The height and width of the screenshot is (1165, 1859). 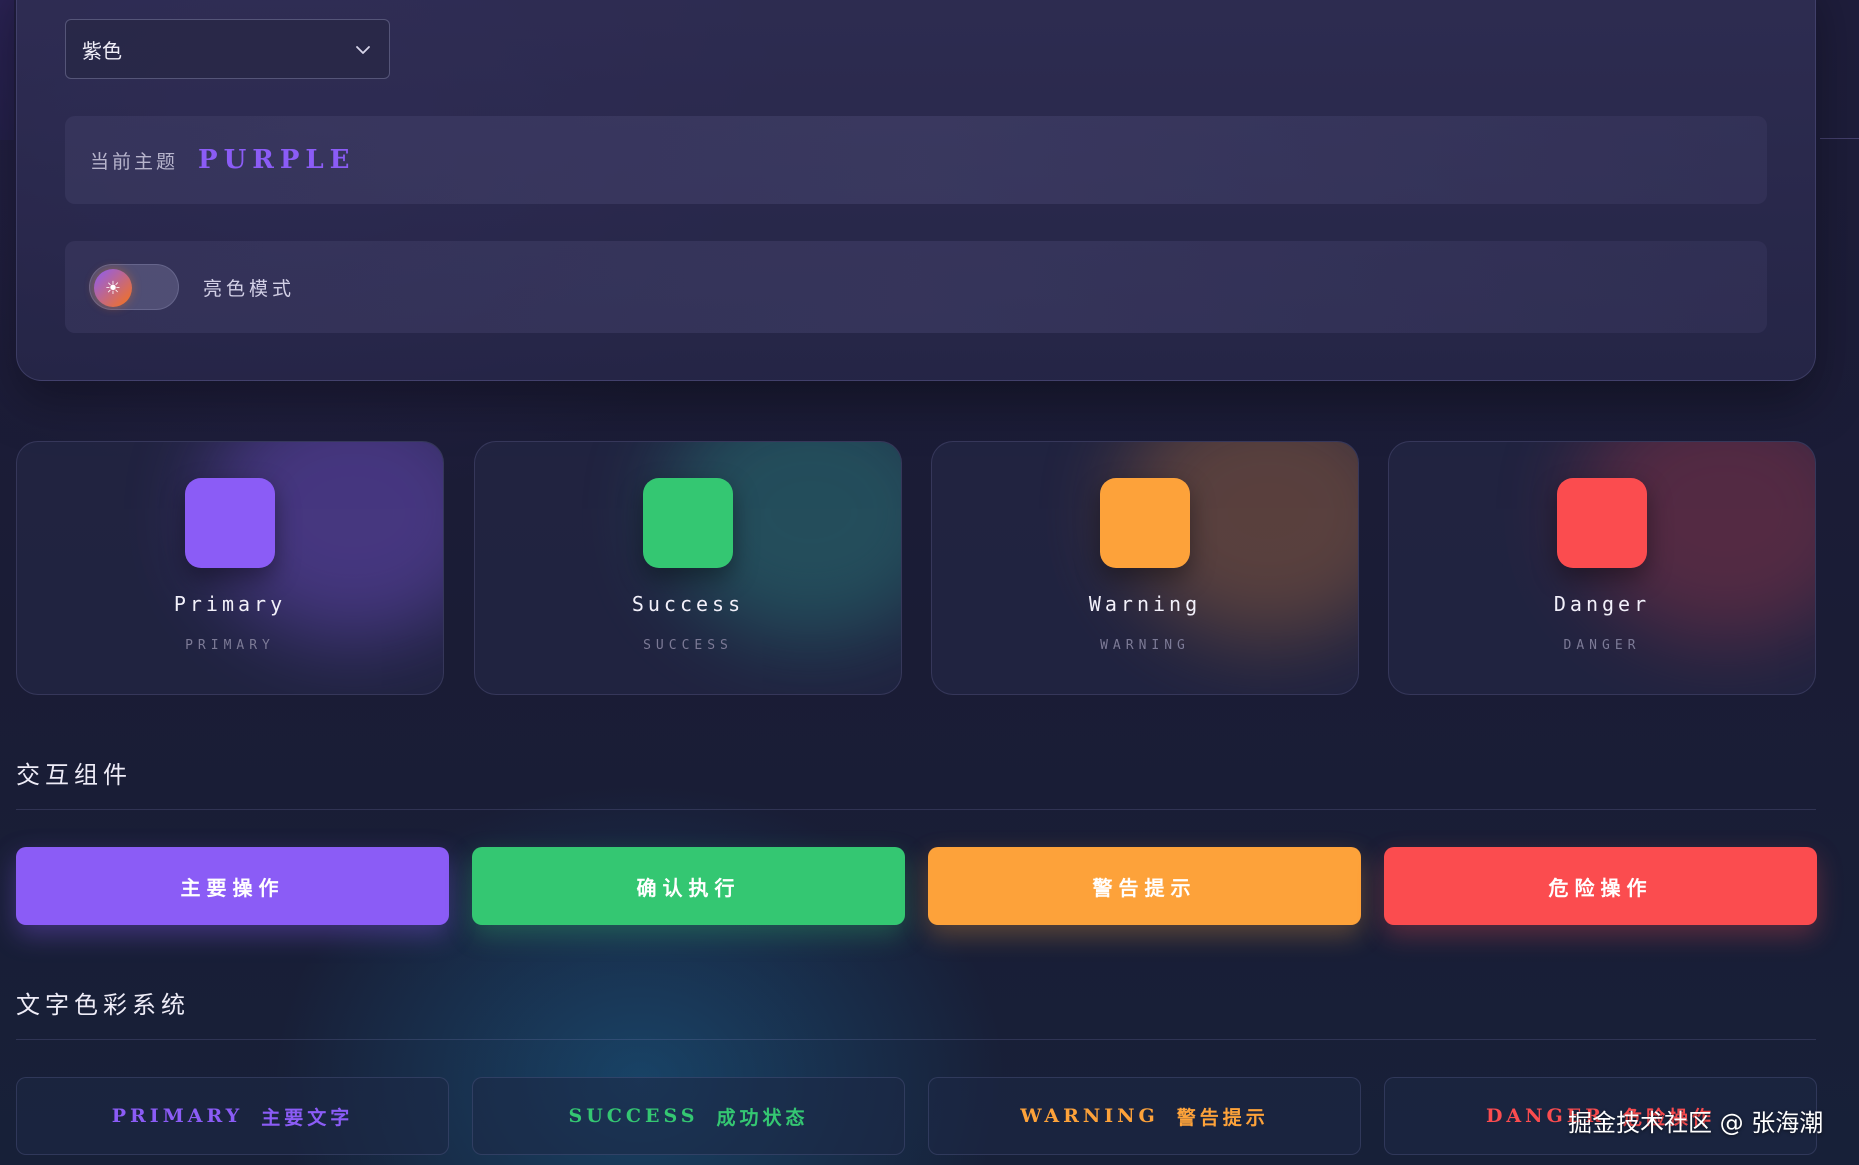 I want to click on current-theme-value: PURPLE, so click(x=277, y=160).